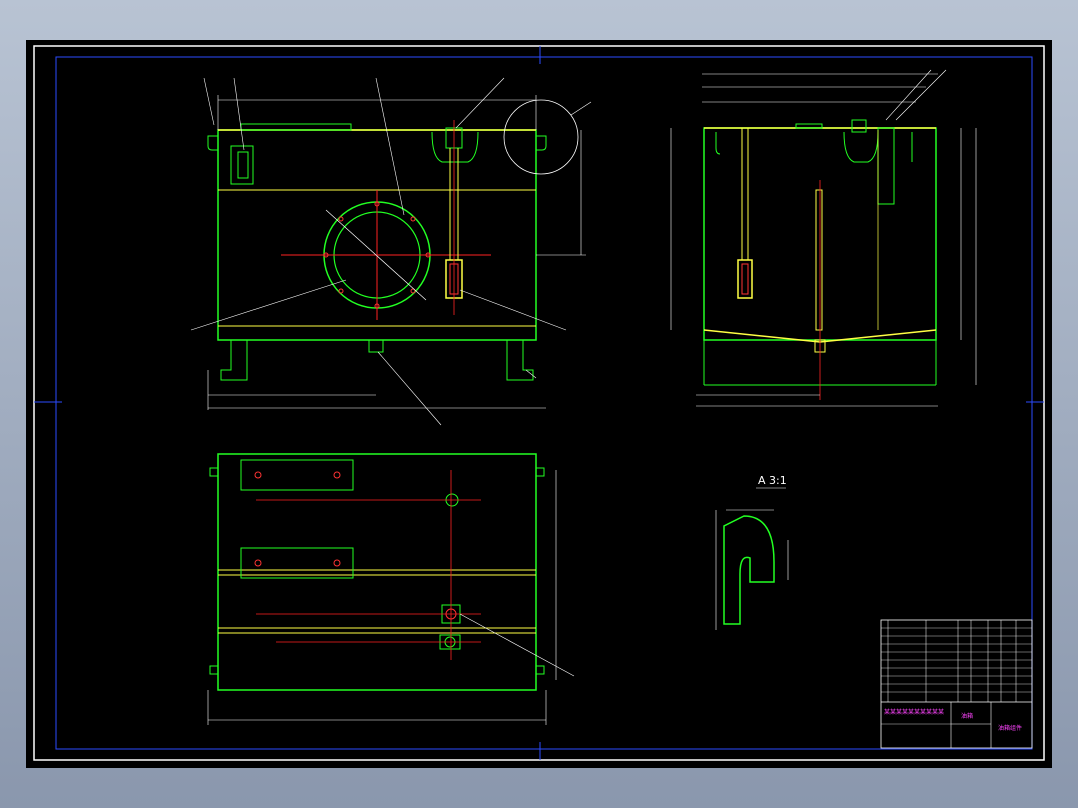 This screenshot has width=1078, height=808. What do you see at coordinates (541, 143) in the screenshot?
I see `lifting-lug-right` at bounding box center [541, 143].